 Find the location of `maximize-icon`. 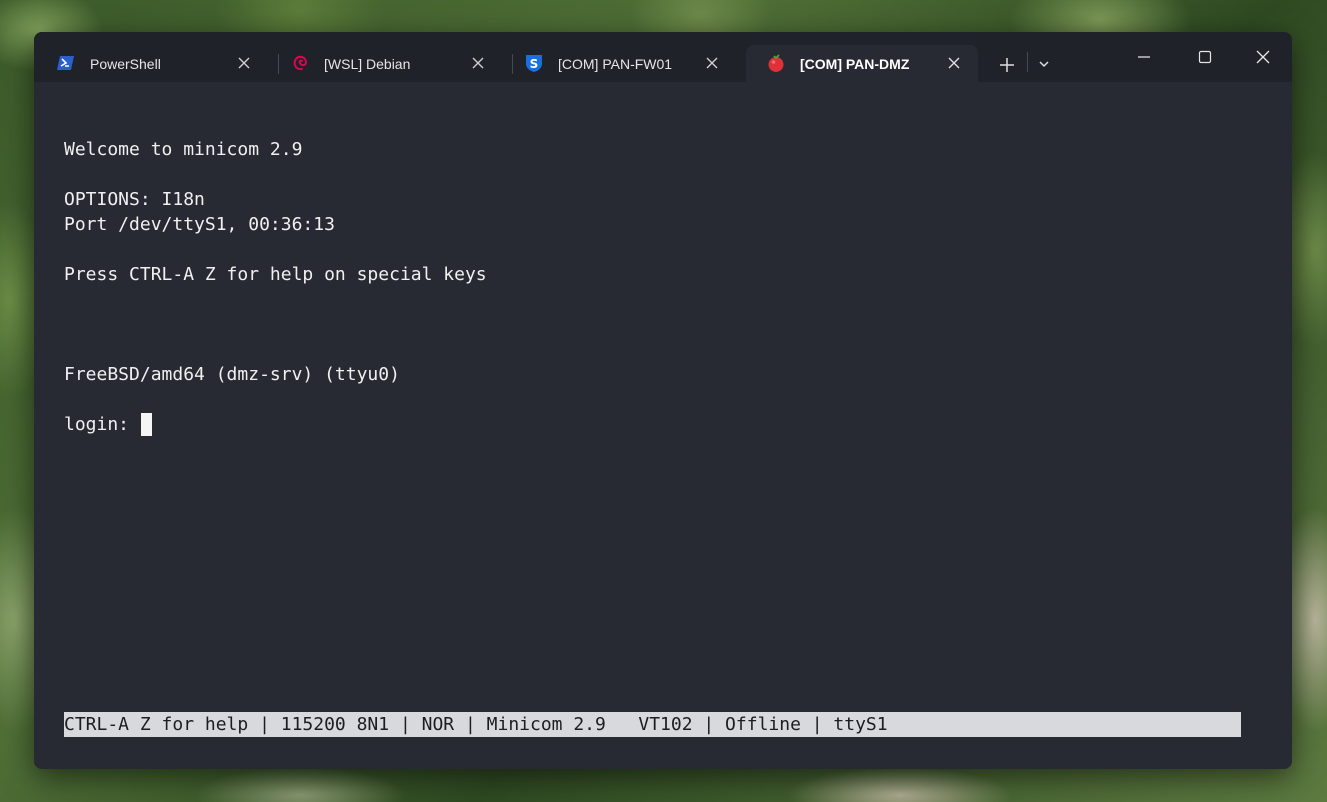

maximize-icon is located at coordinates (1205, 57).